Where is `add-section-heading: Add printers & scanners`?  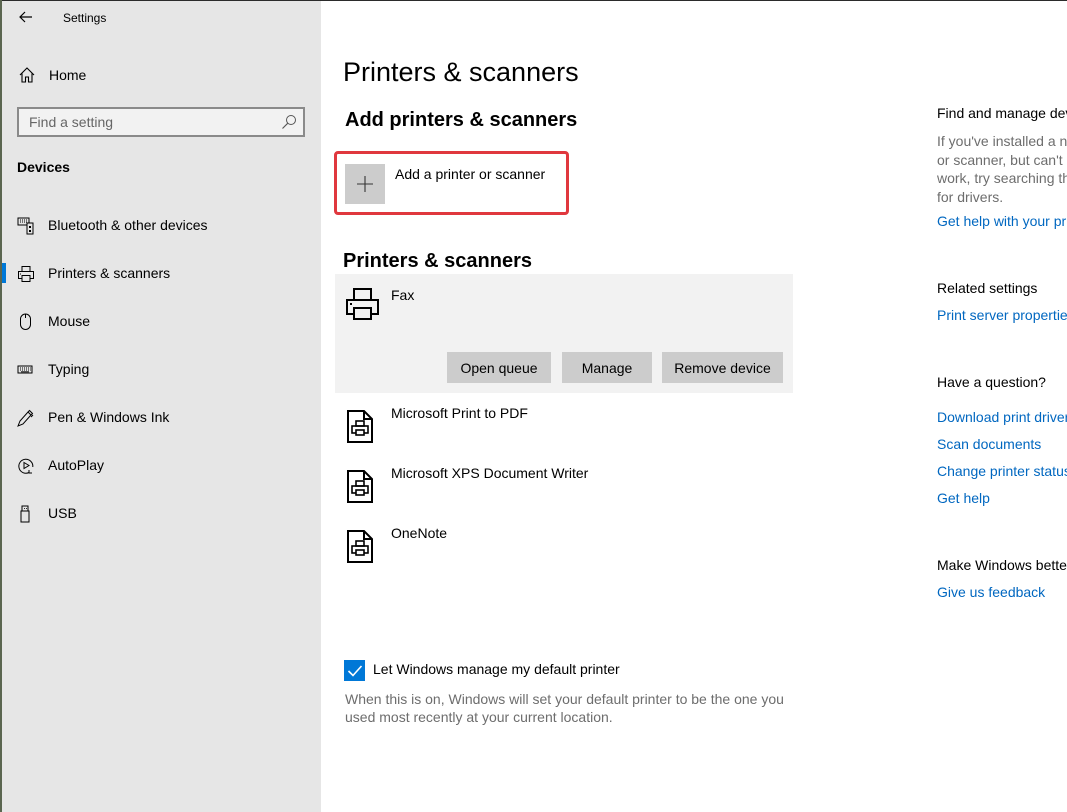 add-section-heading: Add printers & scanners is located at coordinates (461, 120).